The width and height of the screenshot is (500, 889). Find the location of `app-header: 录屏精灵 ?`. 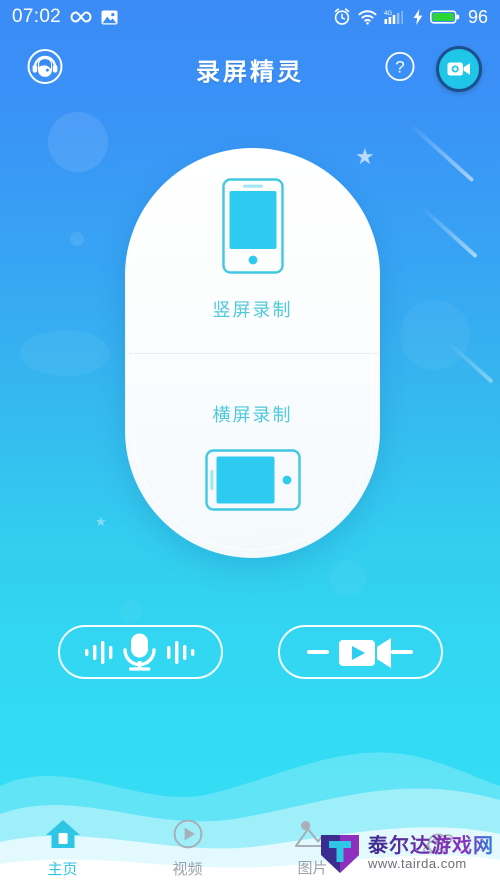

app-header: 录屏精灵 ? is located at coordinates (250, 69).